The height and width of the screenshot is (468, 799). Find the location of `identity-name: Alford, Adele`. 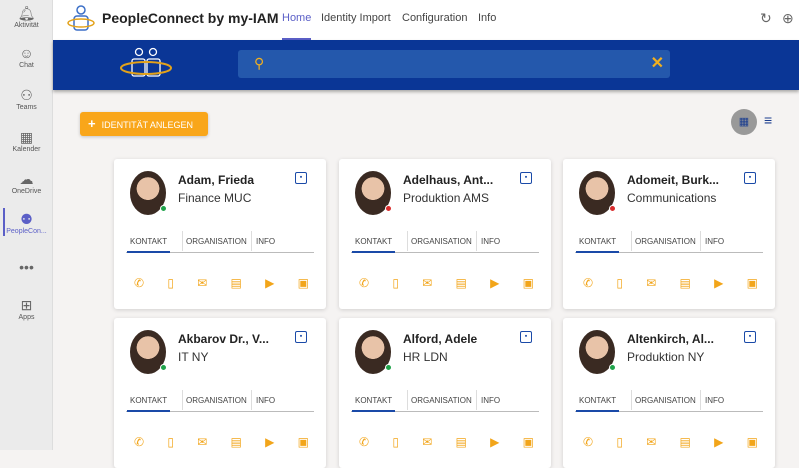

identity-name: Alford, Adele is located at coordinates (440, 339).